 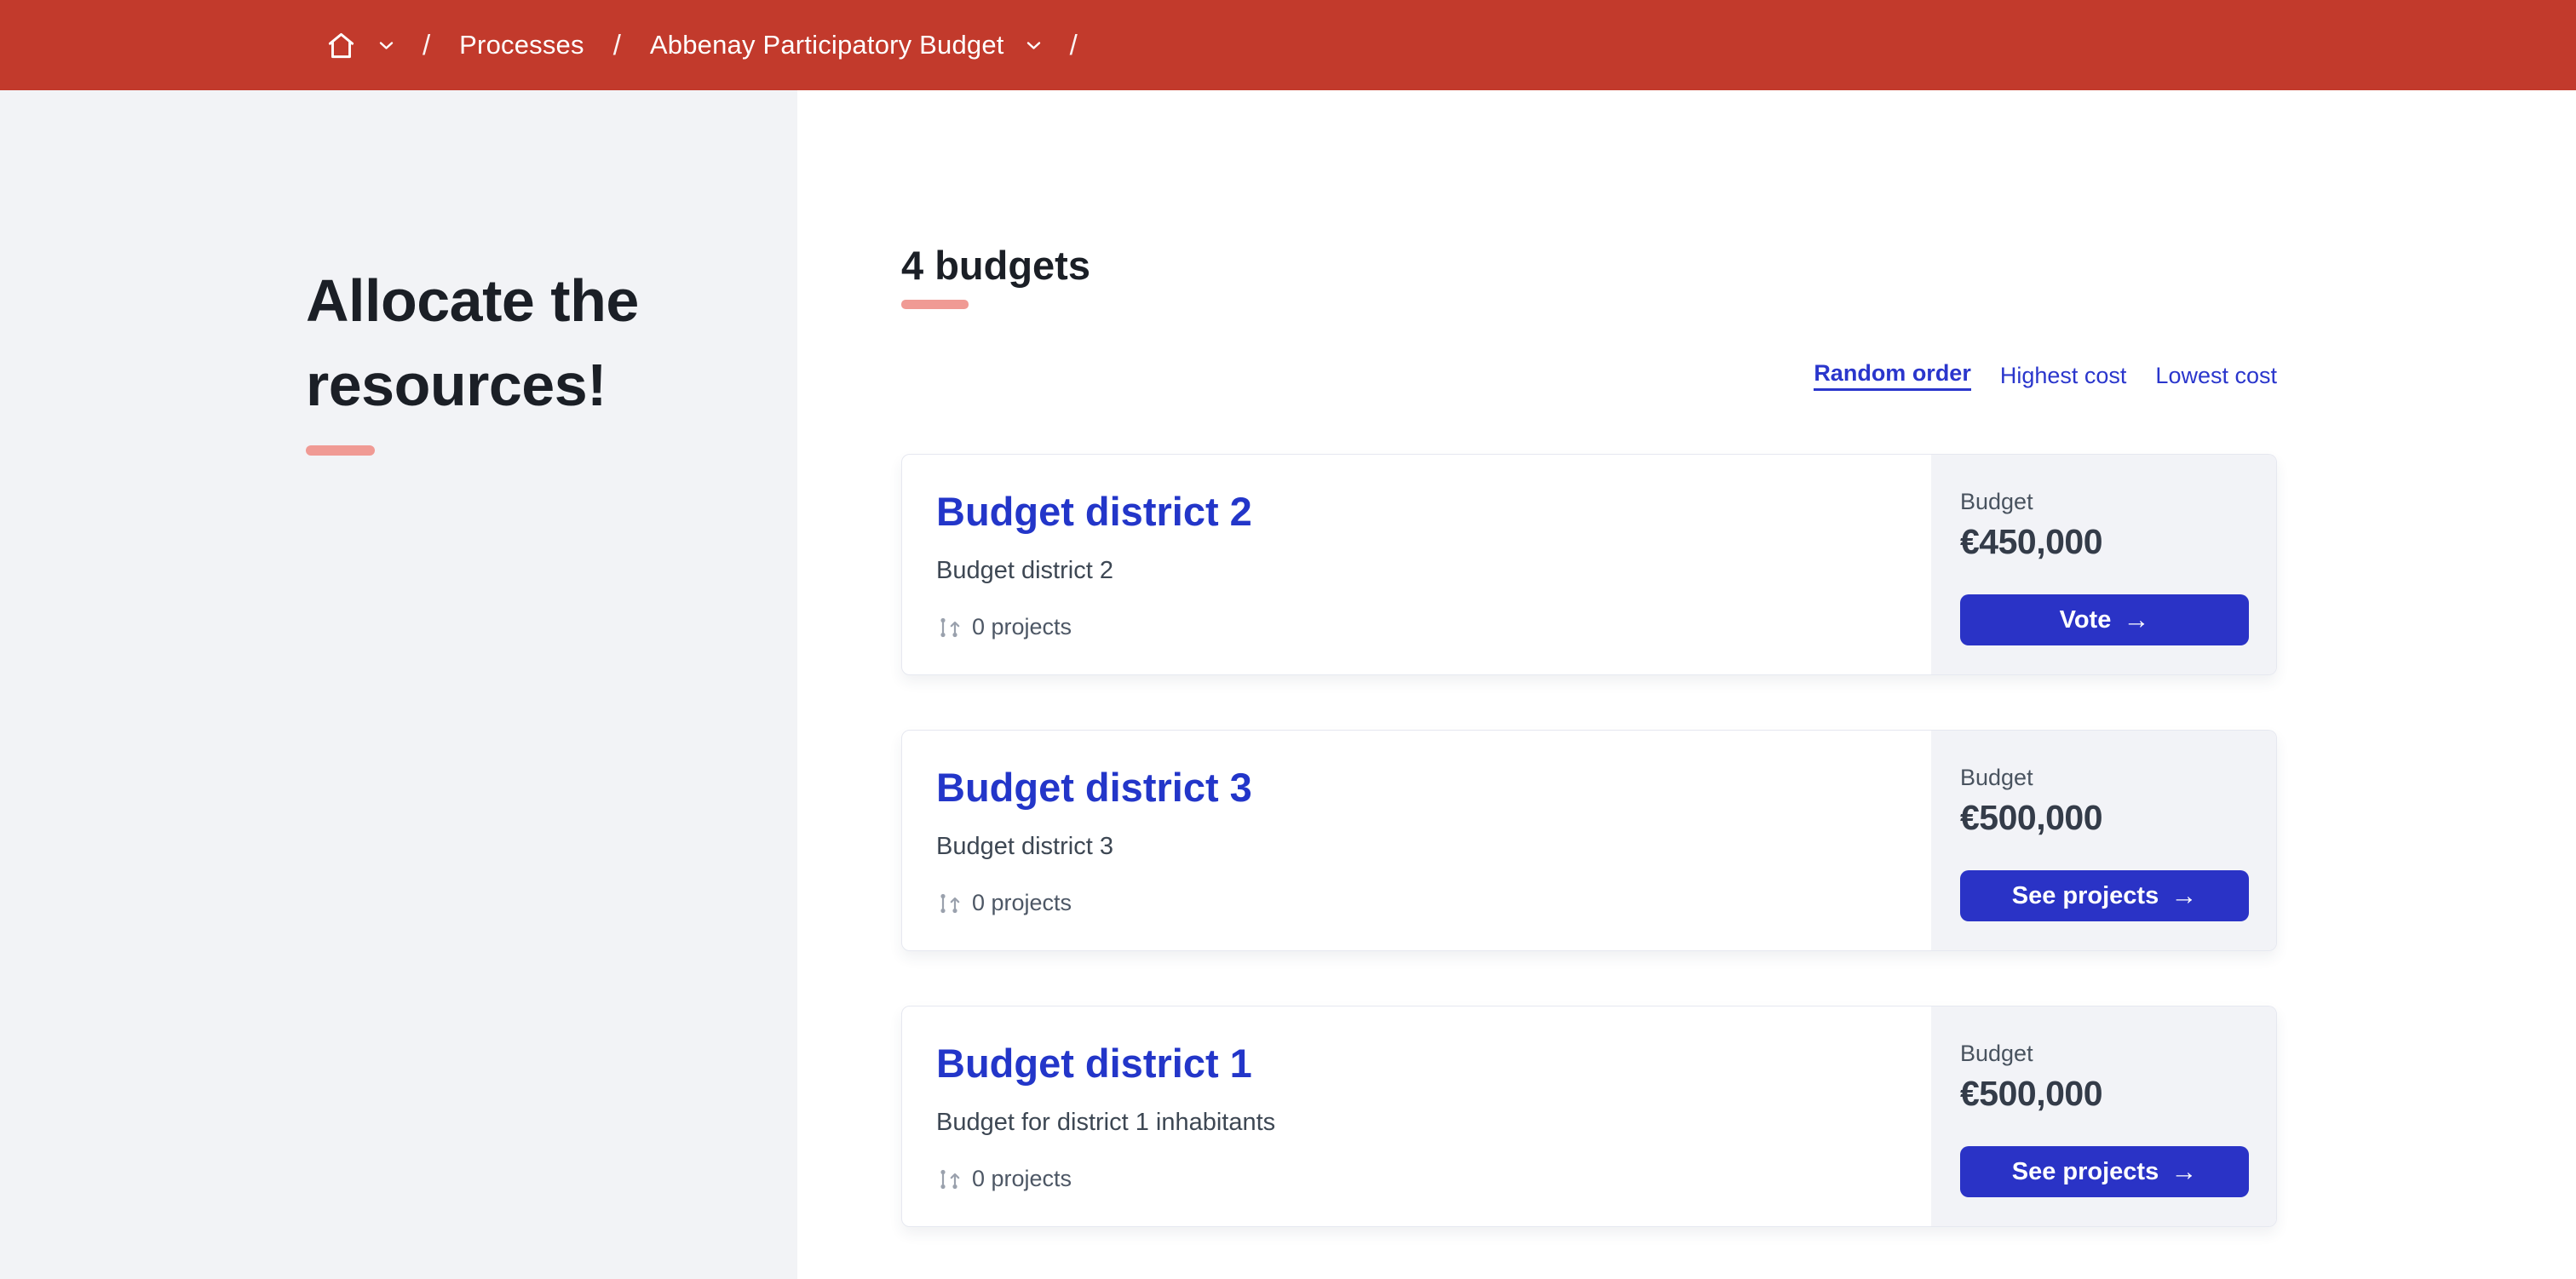 What do you see at coordinates (827, 45) in the screenshot?
I see `breadcrumb-process-title-link: Abbenay Participatory Budget` at bounding box center [827, 45].